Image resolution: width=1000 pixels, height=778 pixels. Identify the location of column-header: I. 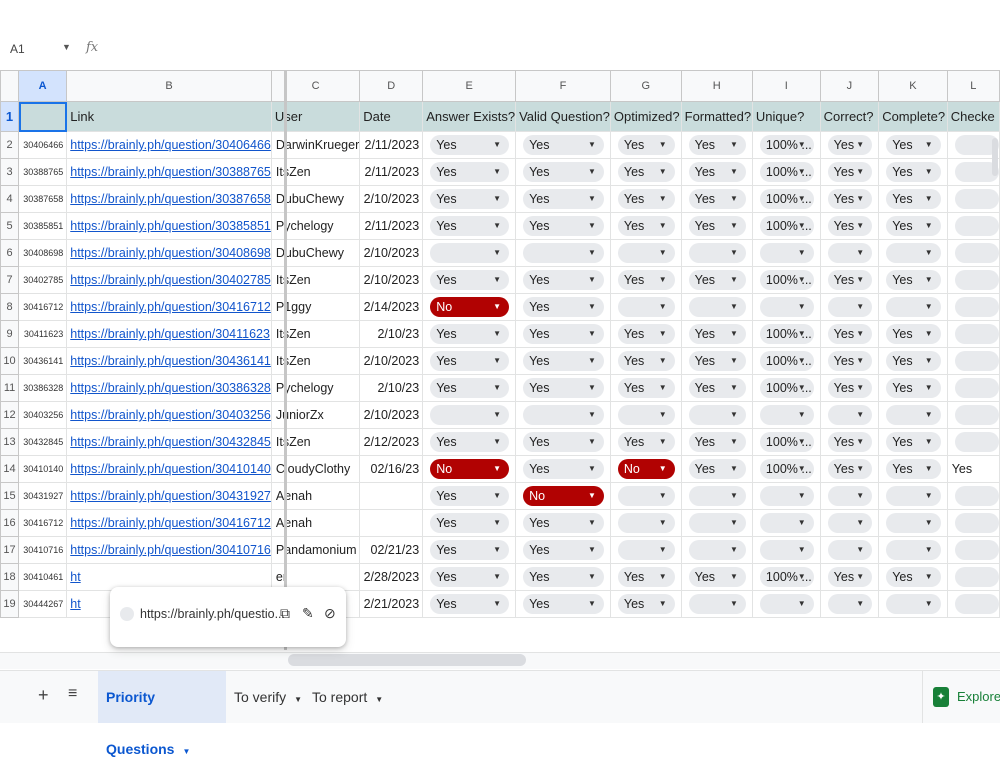
(786, 86).